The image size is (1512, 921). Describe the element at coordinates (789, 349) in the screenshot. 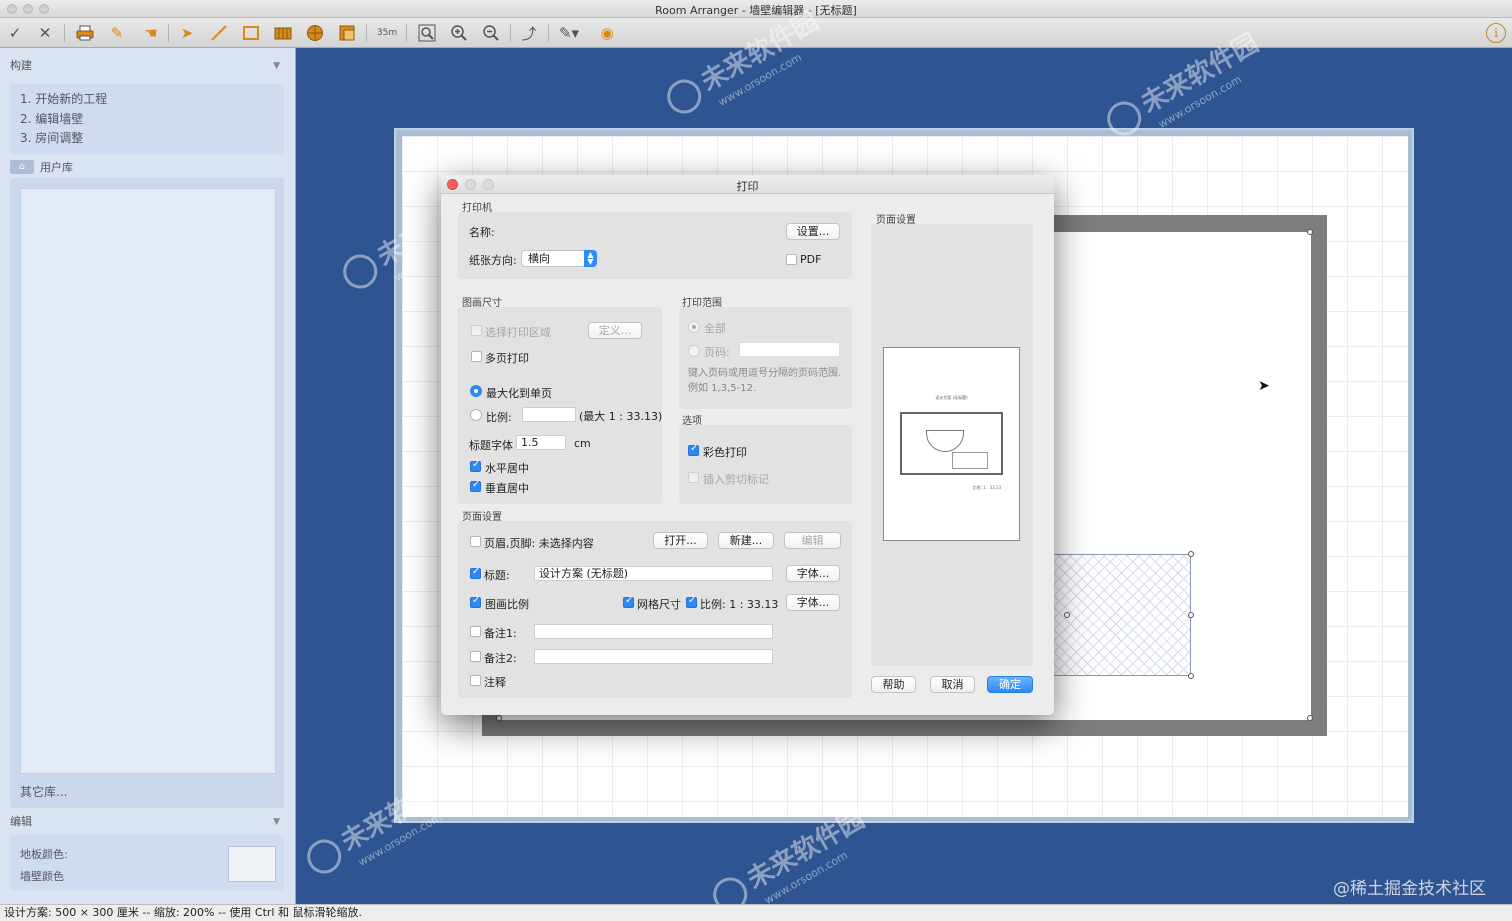

I see `print-pages-input` at that location.